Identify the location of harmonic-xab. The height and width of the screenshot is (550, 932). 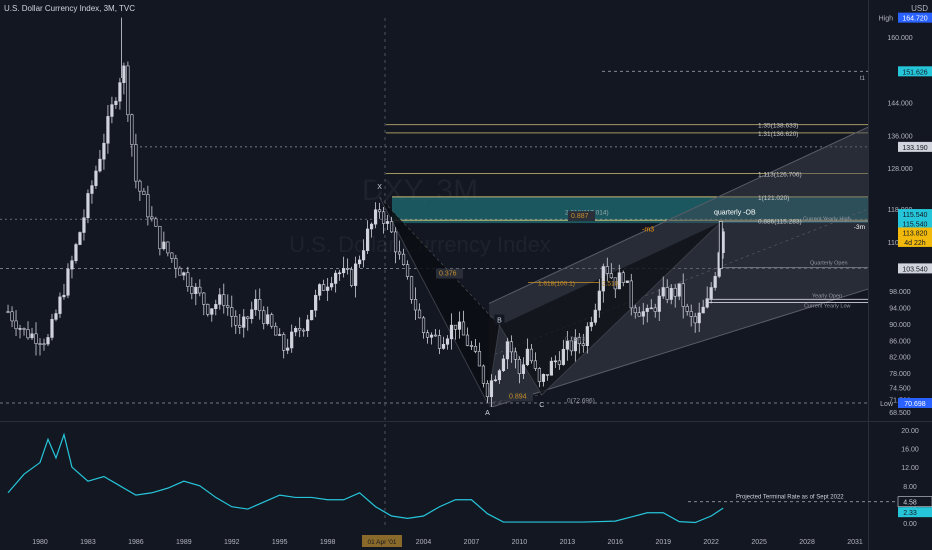
(439, 300).